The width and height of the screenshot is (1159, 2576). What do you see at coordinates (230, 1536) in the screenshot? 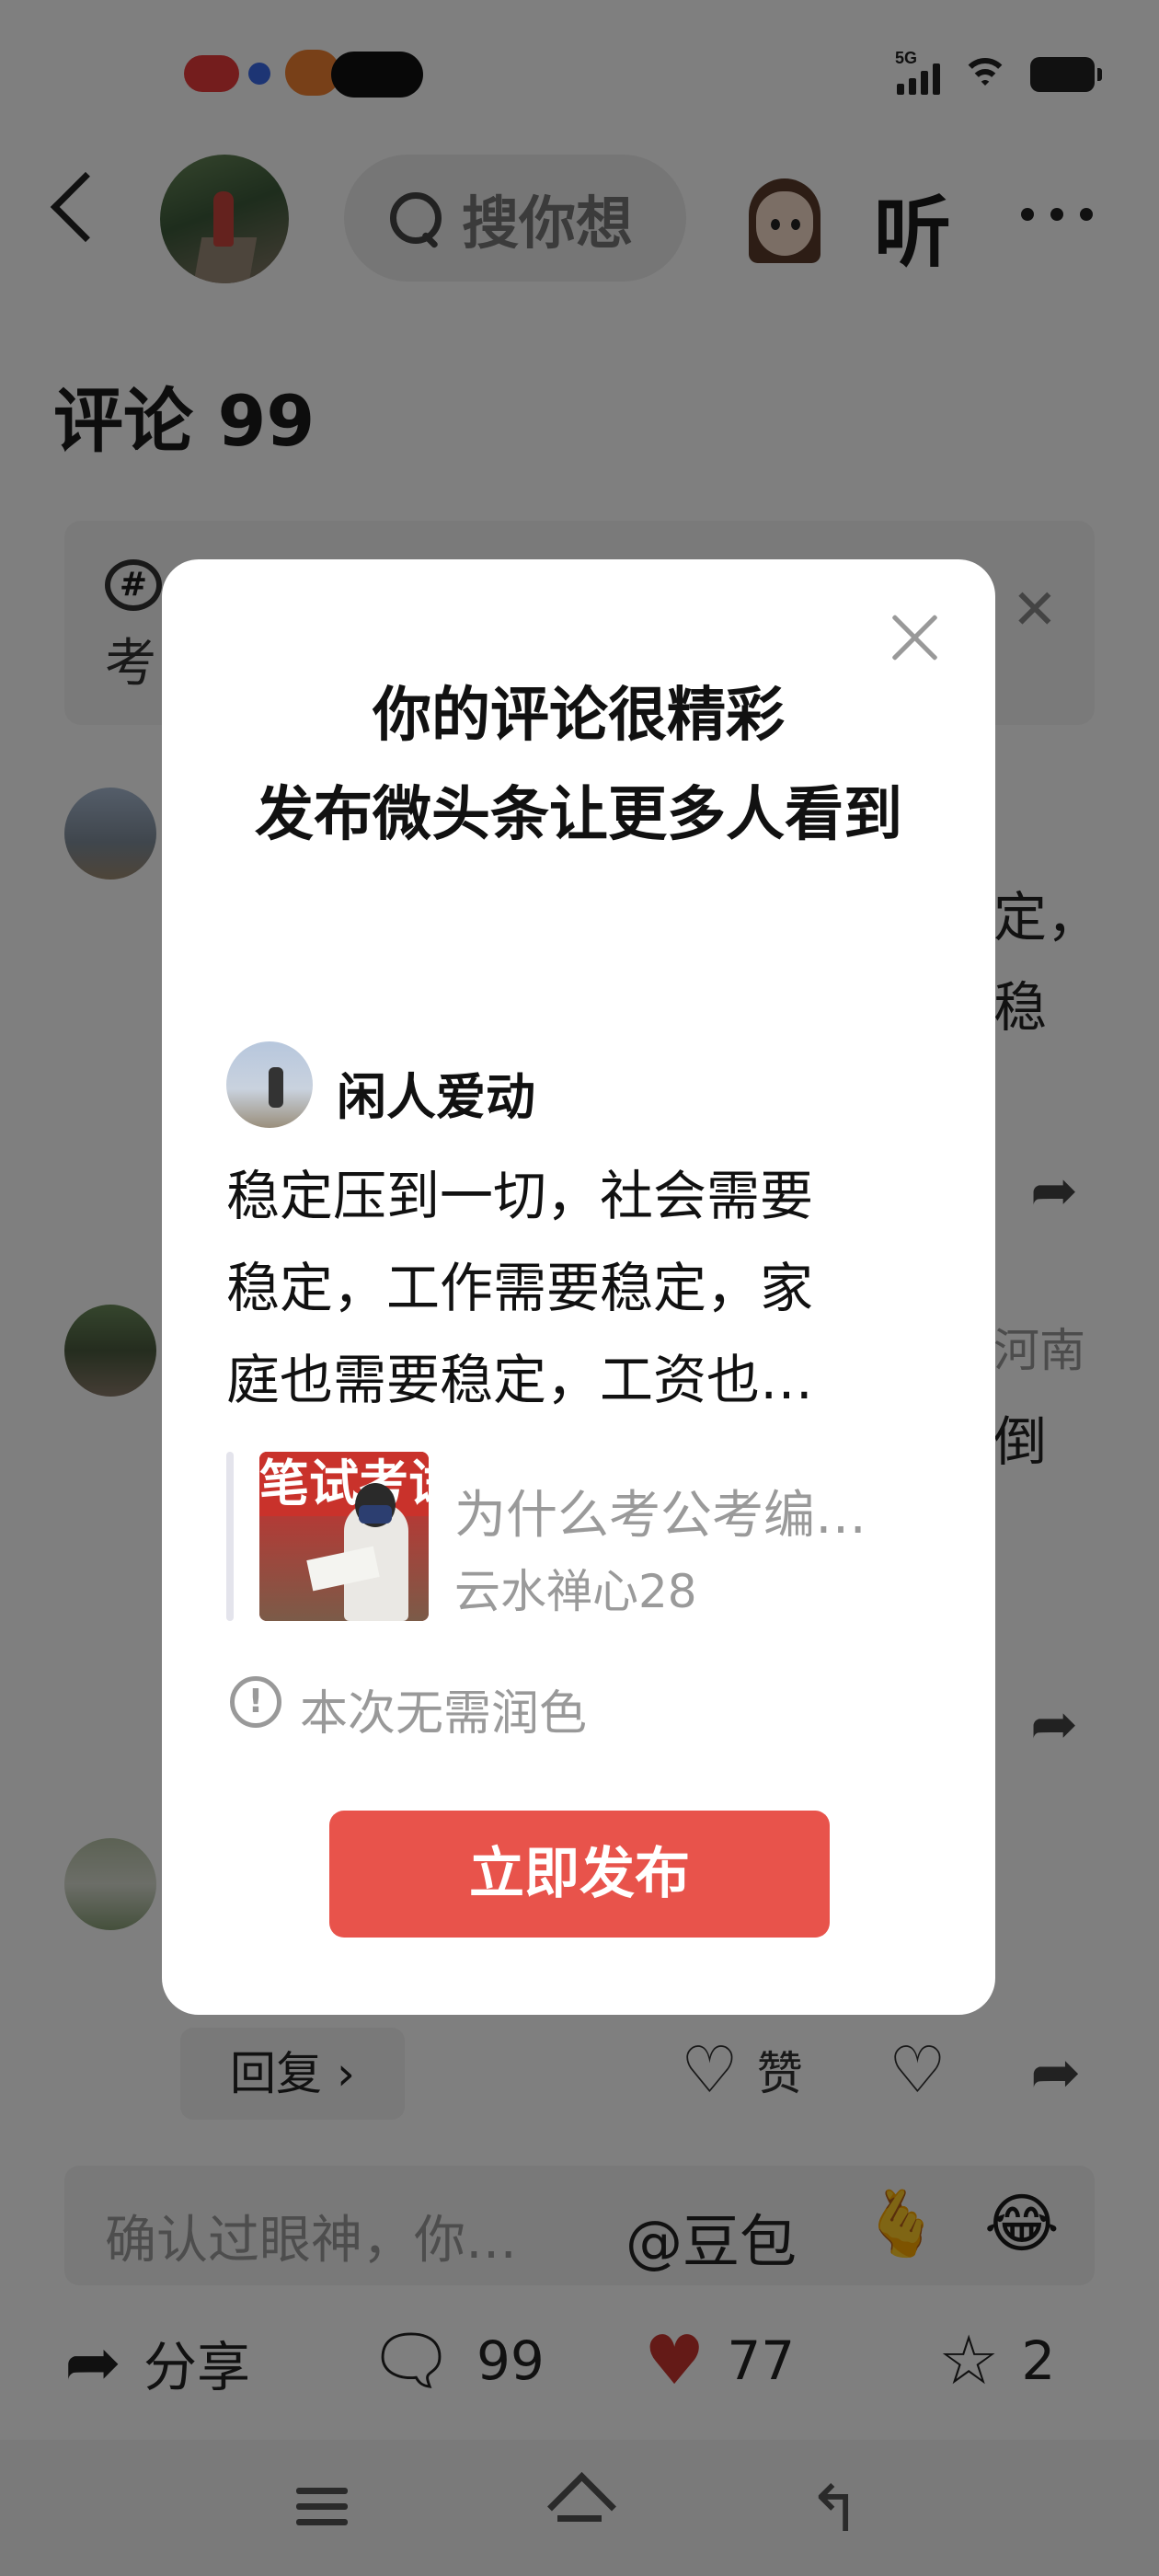
I see `quote-divider` at bounding box center [230, 1536].